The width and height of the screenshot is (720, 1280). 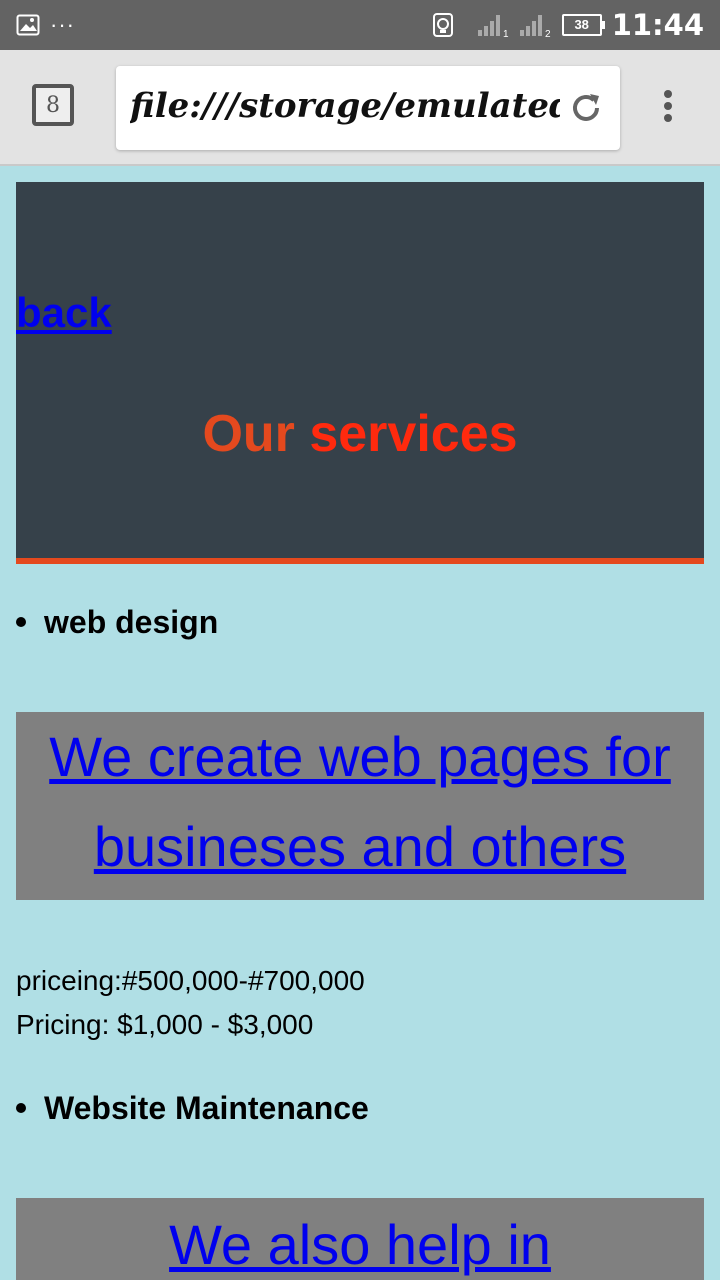 I want to click on price-usd: Pricing: $1,000 - $3,000, so click(x=165, y=1024).